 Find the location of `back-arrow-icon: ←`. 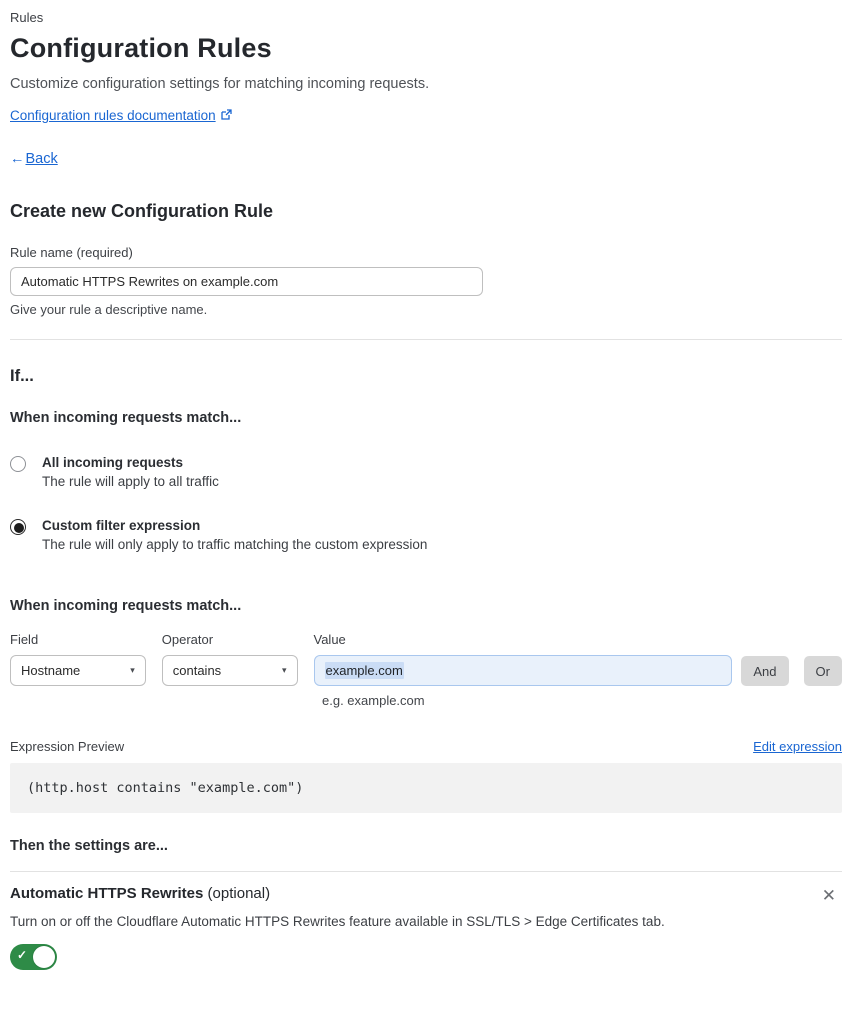

back-arrow-icon: ← is located at coordinates (17, 159).